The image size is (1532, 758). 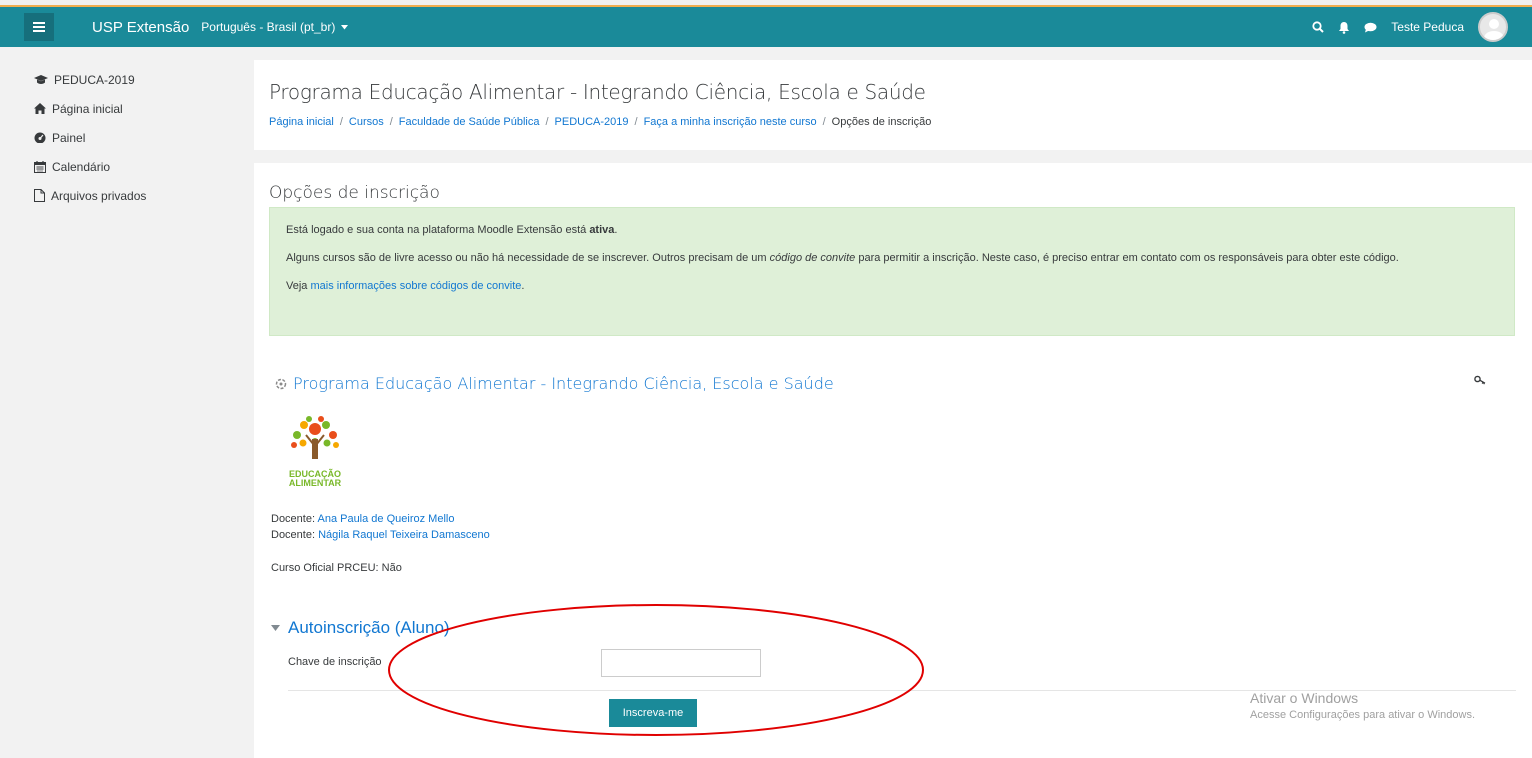 What do you see at coordinates (125, 137) in the screenshot?
I see `sidebar-item-dashboard: Painel` at bounding box center [125, 137].